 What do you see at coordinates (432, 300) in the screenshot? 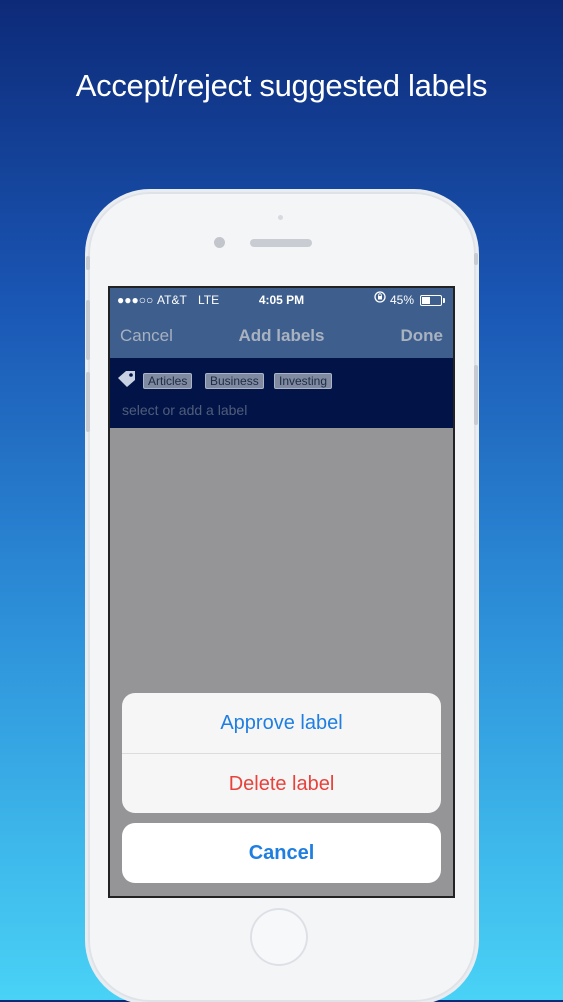
I see `battery-icon` at bounding box center [432, 300].